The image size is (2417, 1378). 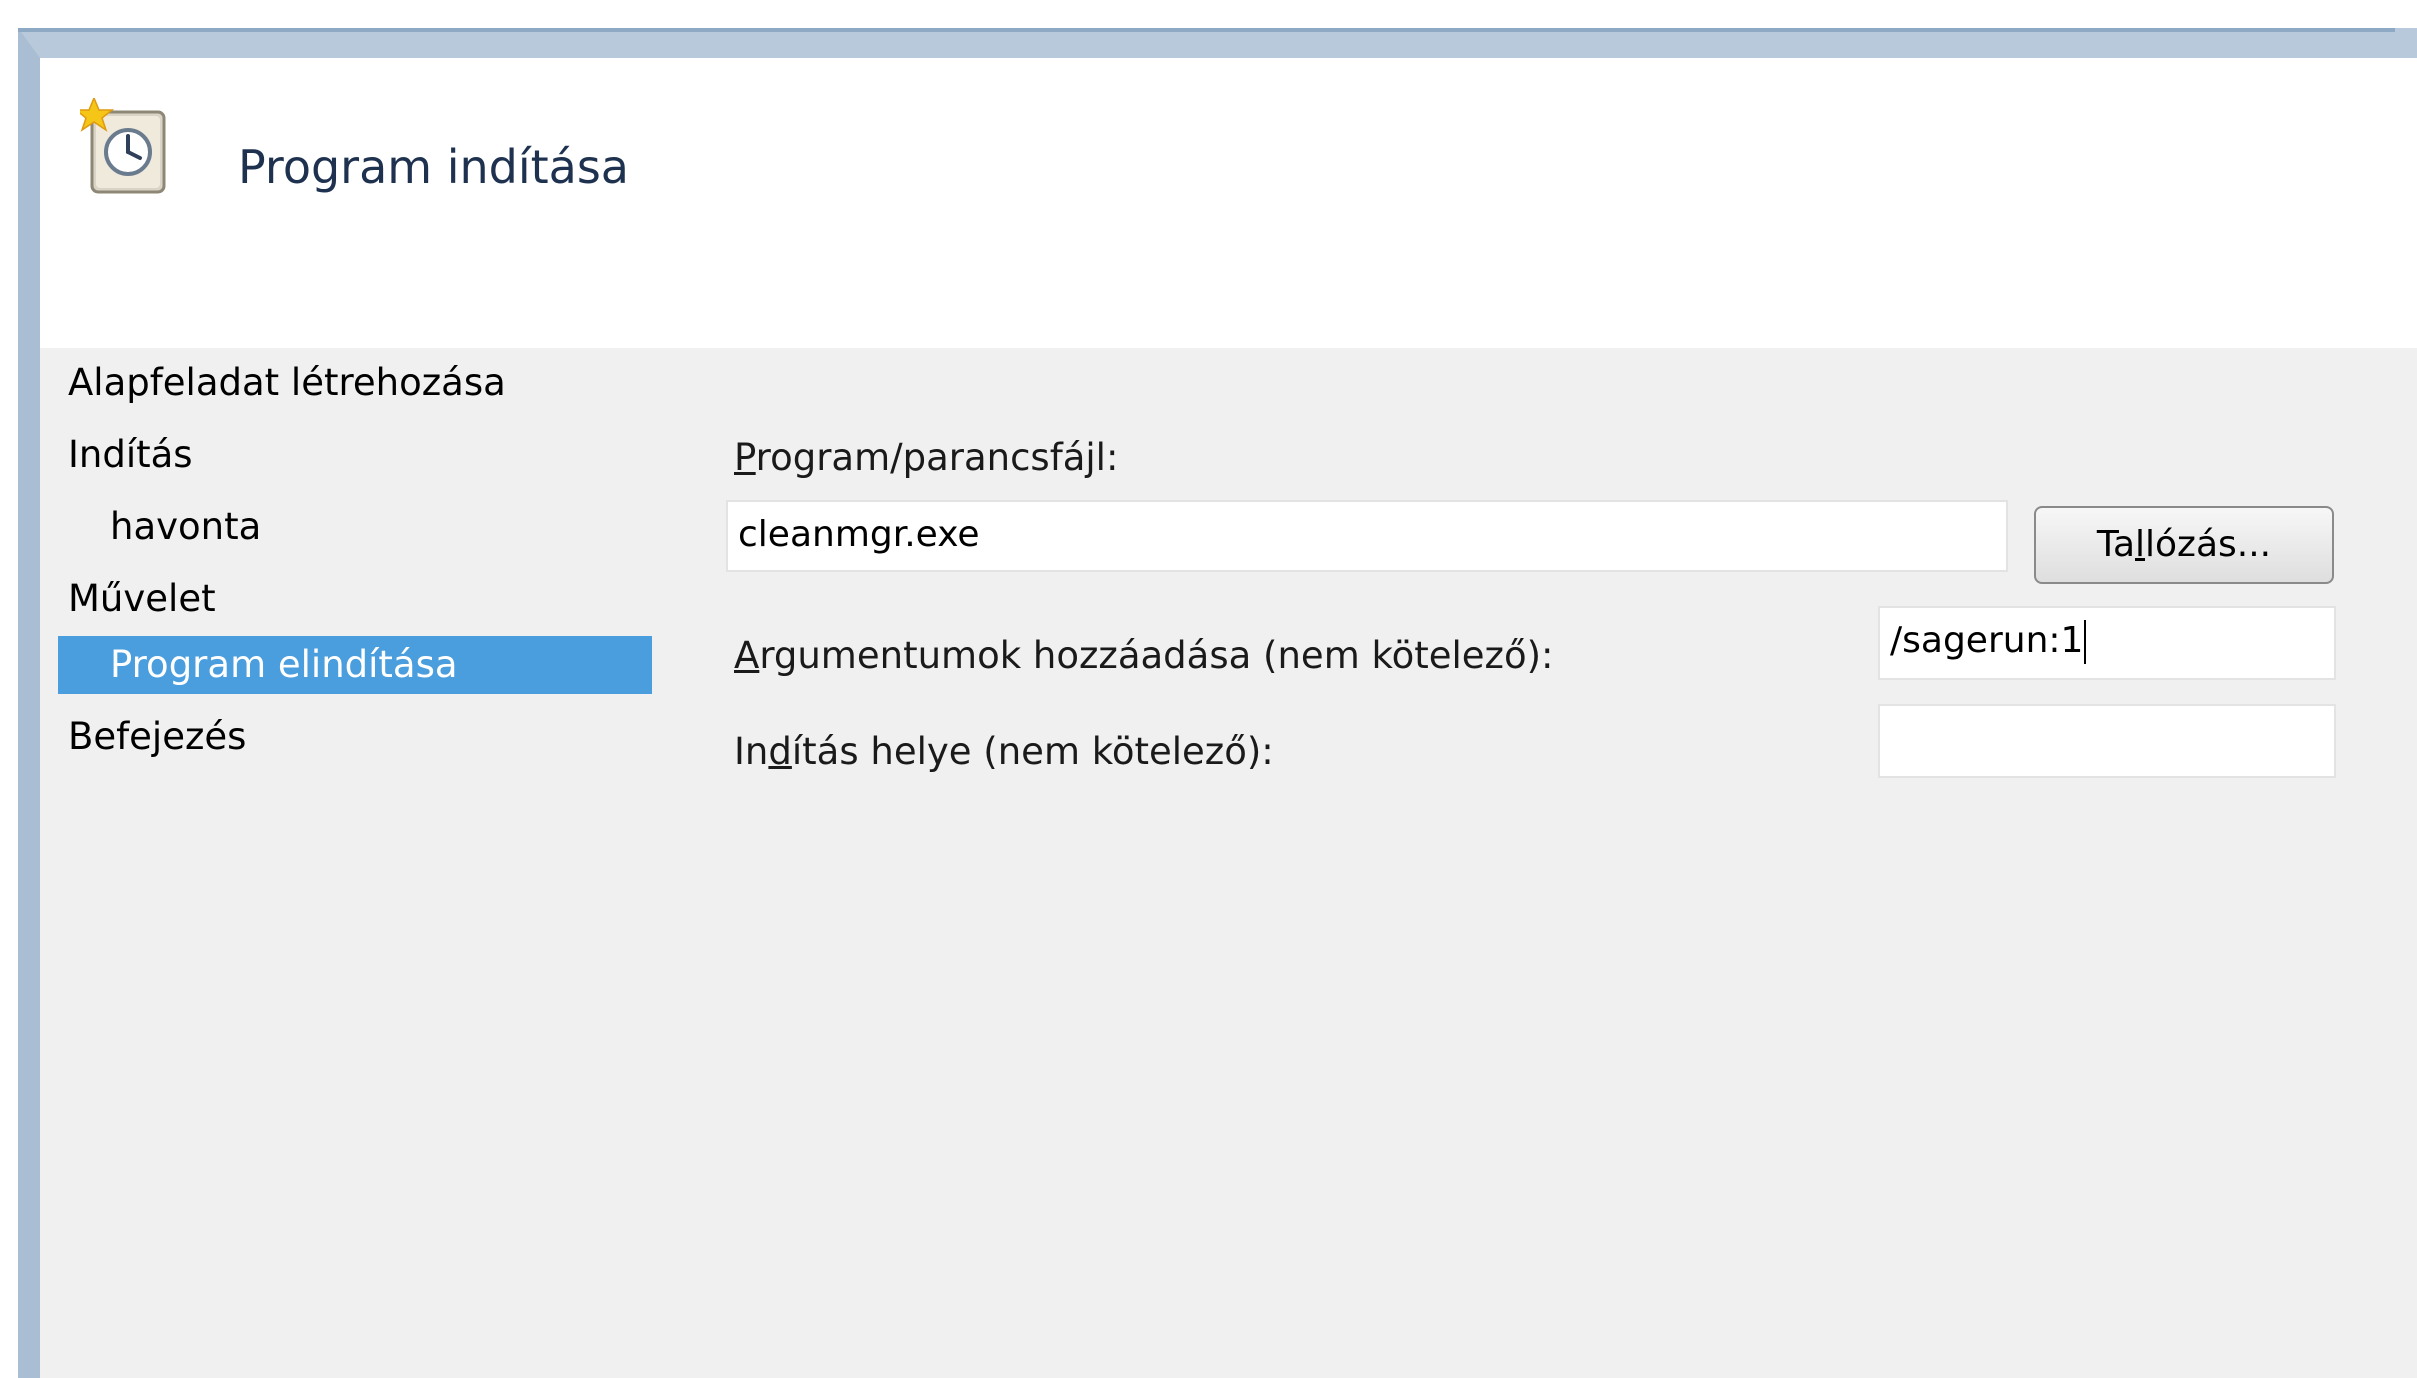 I want to click on arguments-label: Argumentumok hozzáadása (nem kötelező):, so click(x=1144, y=655).